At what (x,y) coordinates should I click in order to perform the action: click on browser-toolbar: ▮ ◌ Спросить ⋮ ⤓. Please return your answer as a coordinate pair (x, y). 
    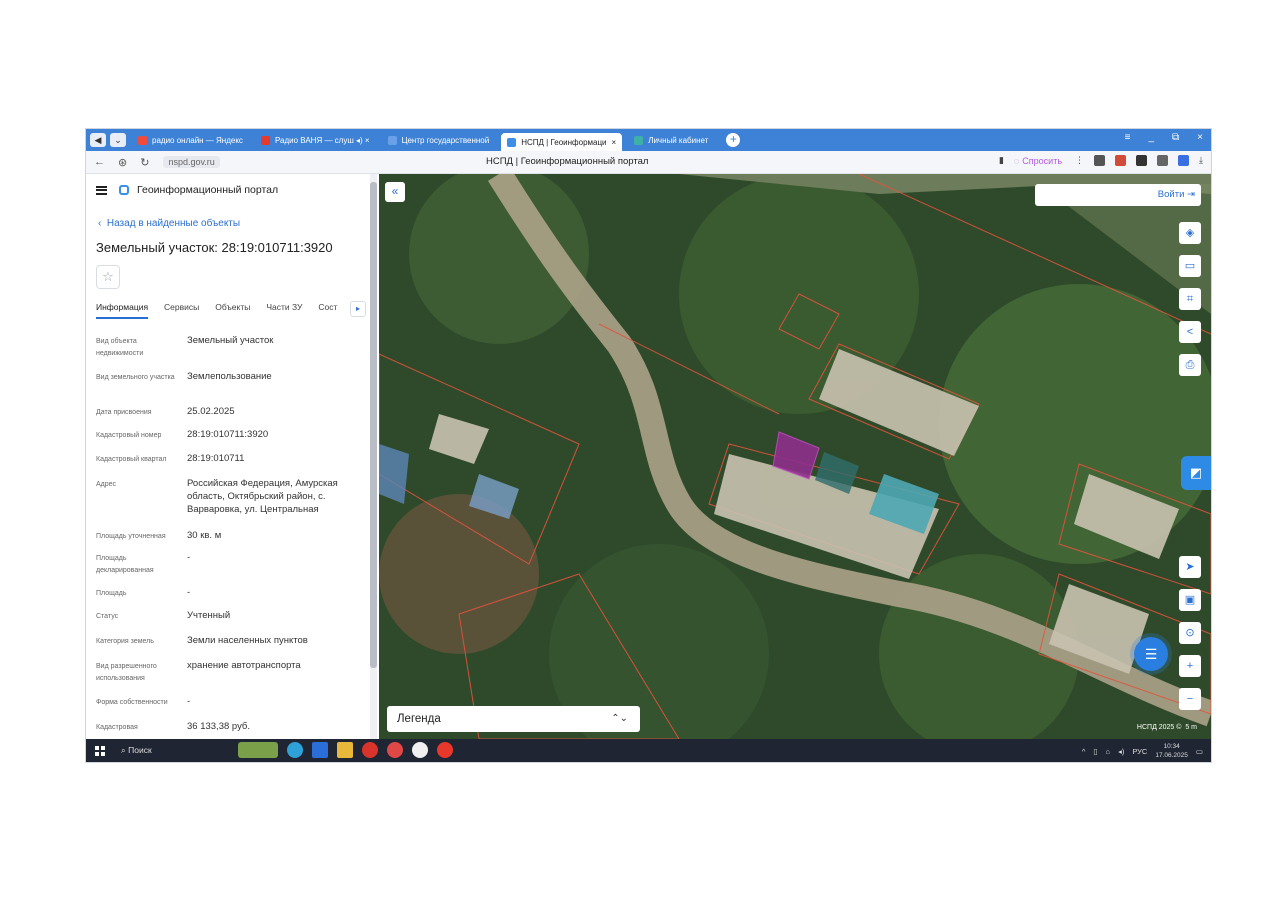
    Looking at the image, I should click on (1101, 160).